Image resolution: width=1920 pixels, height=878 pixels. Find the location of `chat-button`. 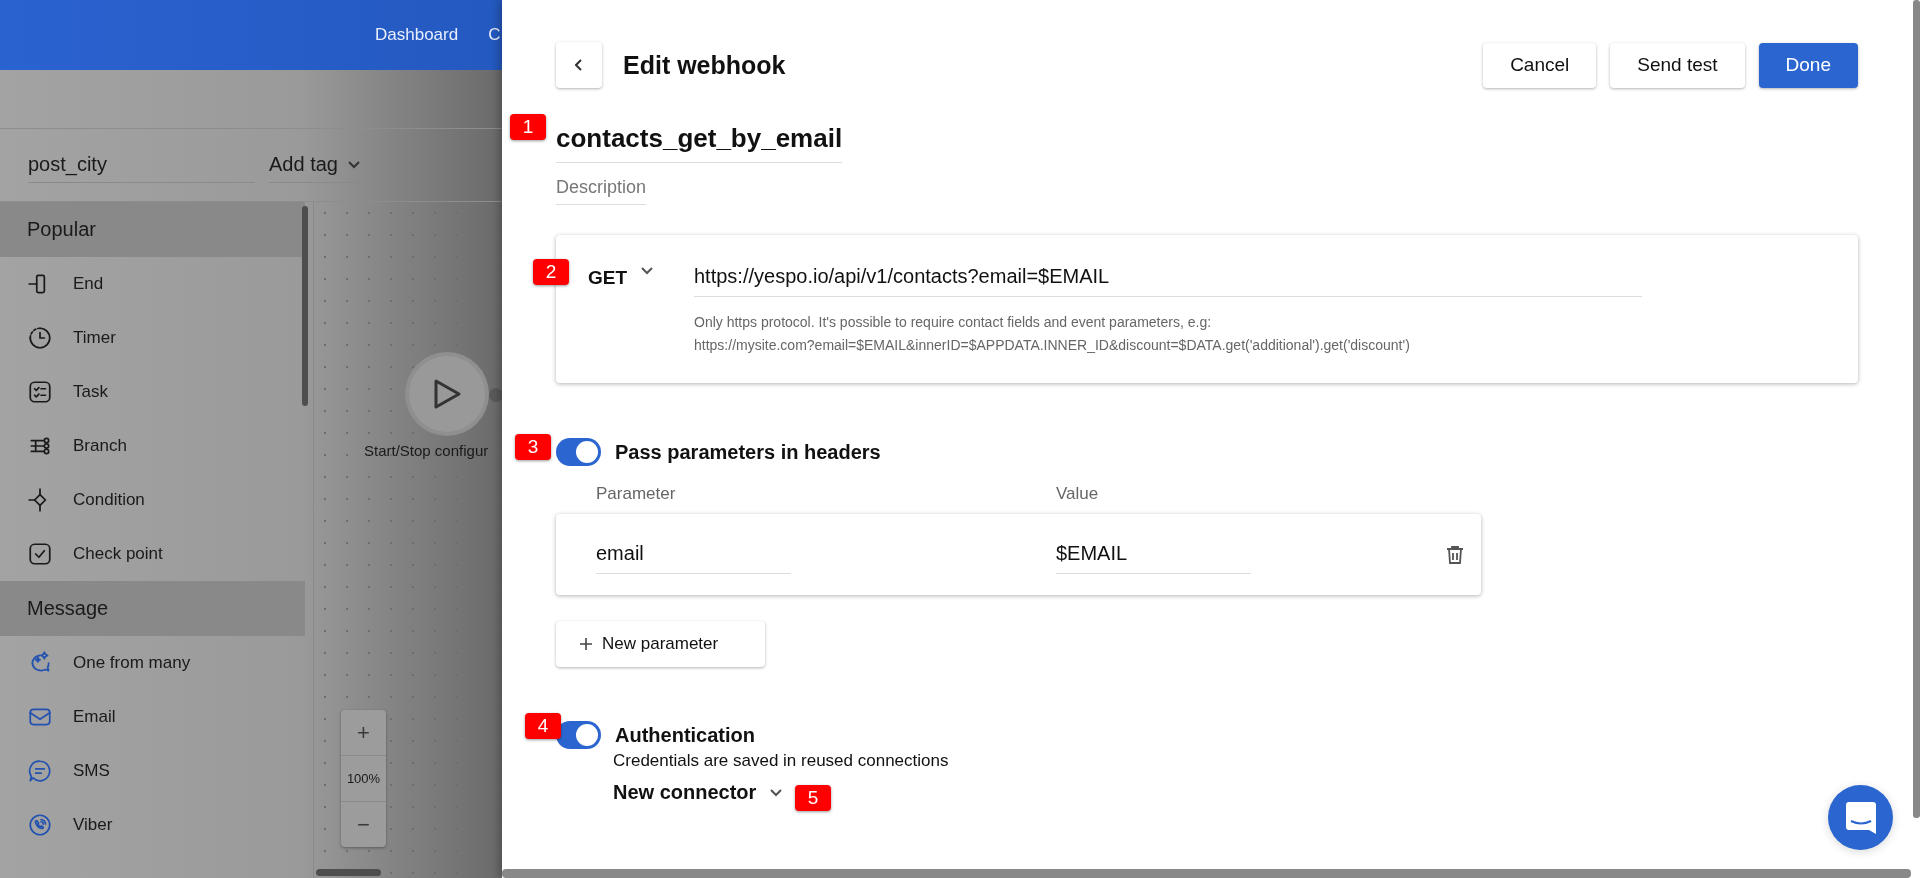

chat-button is located at coordinates (1860, 817).